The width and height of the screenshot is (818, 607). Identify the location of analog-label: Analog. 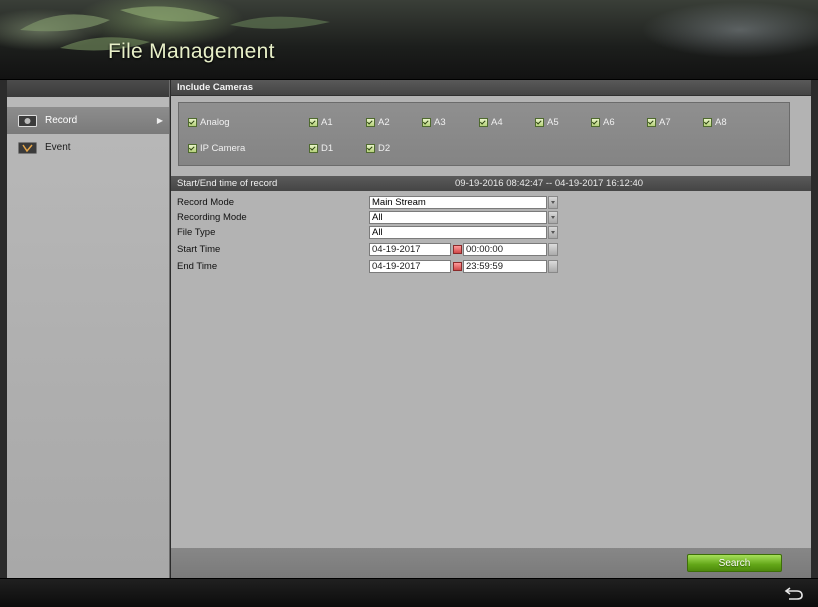
(215, 122).